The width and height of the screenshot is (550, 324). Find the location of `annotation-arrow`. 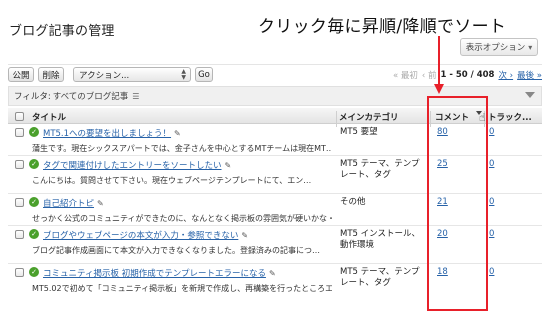

annotation-arrow is located at coordinates (439, 61).